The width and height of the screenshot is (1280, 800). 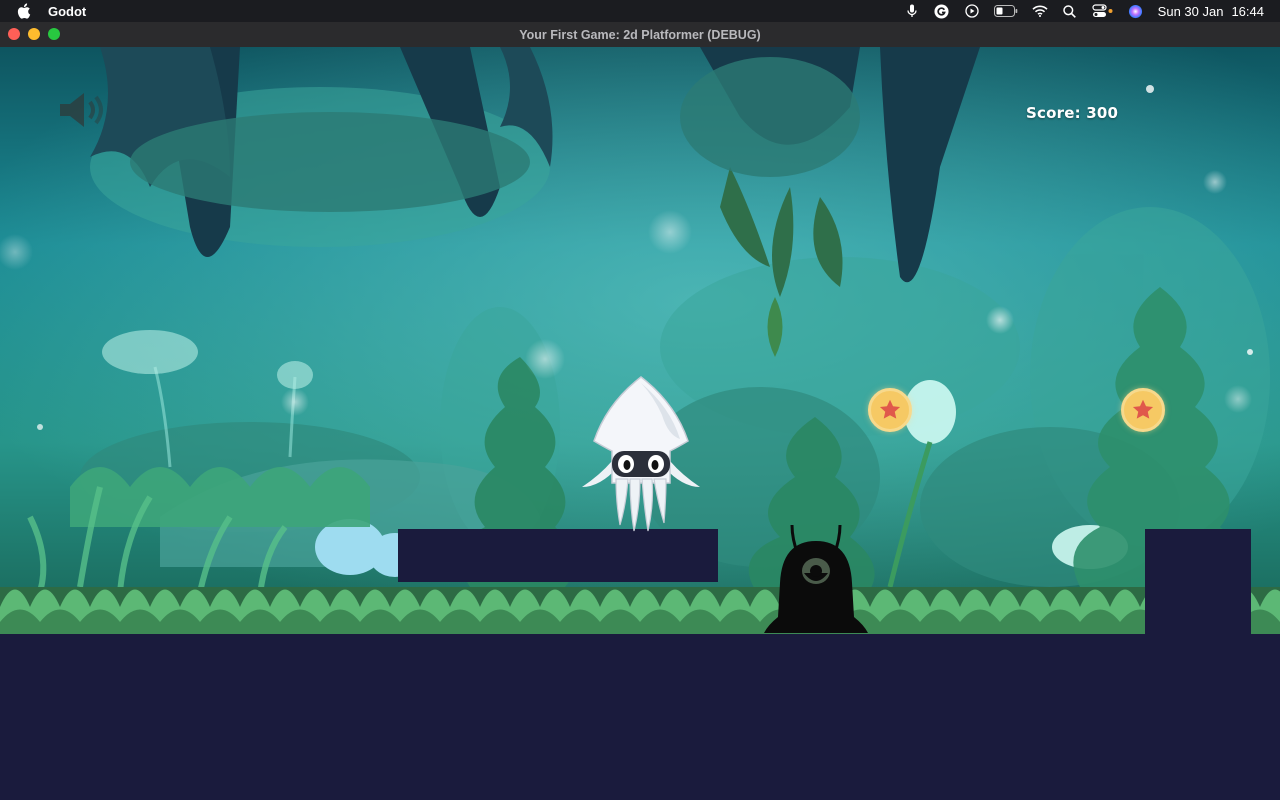 What do you see at coordinates (1040, 11) in the screenshot?
I see `wifi-icon` at bounding box center [1040, 11].